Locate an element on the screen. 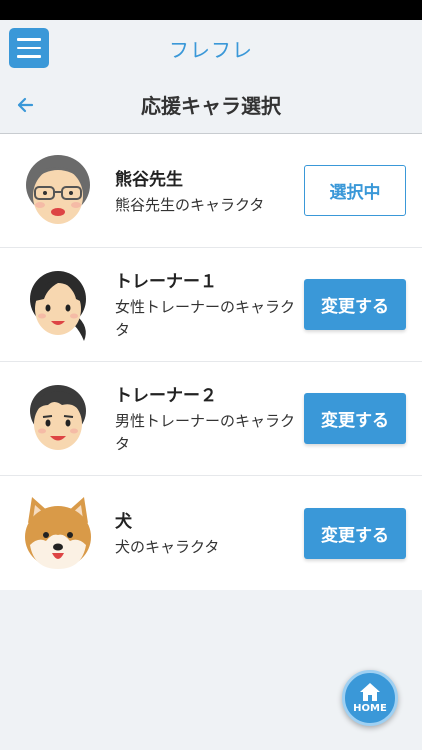  character-name: トレーナー２ is located at coordinates (166, 396).